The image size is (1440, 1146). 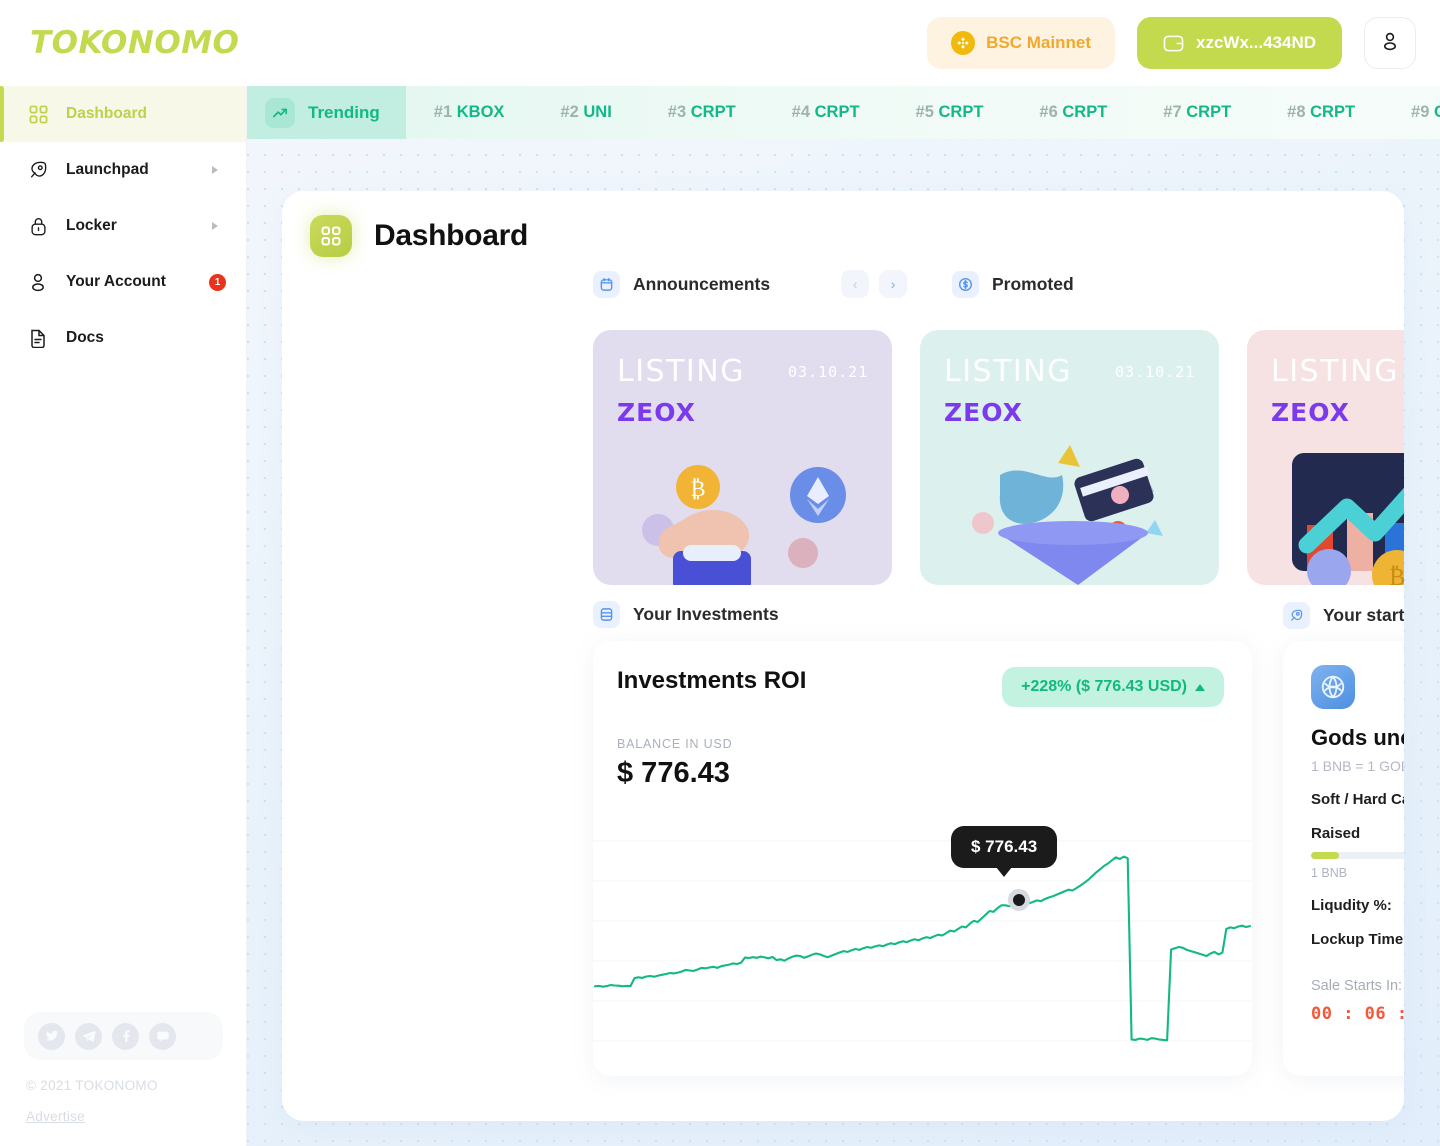 What do you see at coordinates (597, 112) in the screenshot?
I see `trending-symbol: UNI` at bounding box center [597, 112].